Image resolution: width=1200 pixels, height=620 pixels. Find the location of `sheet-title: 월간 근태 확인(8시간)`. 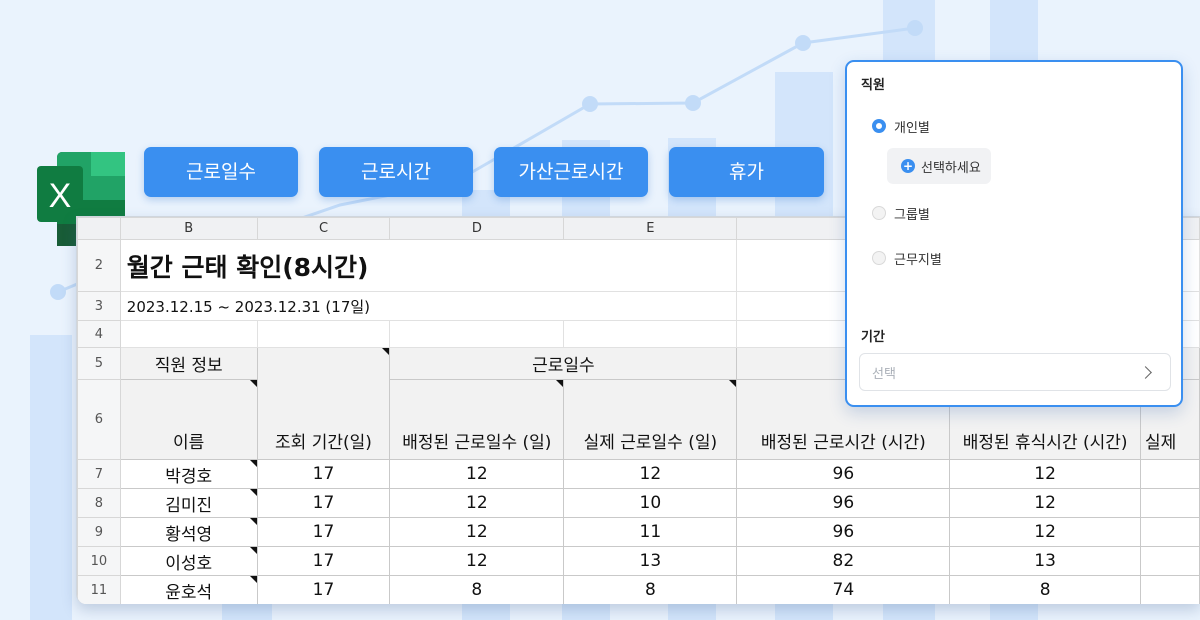

sheet-title: 월간 근태 확인(8시간) is located at coordinates (428, 265).